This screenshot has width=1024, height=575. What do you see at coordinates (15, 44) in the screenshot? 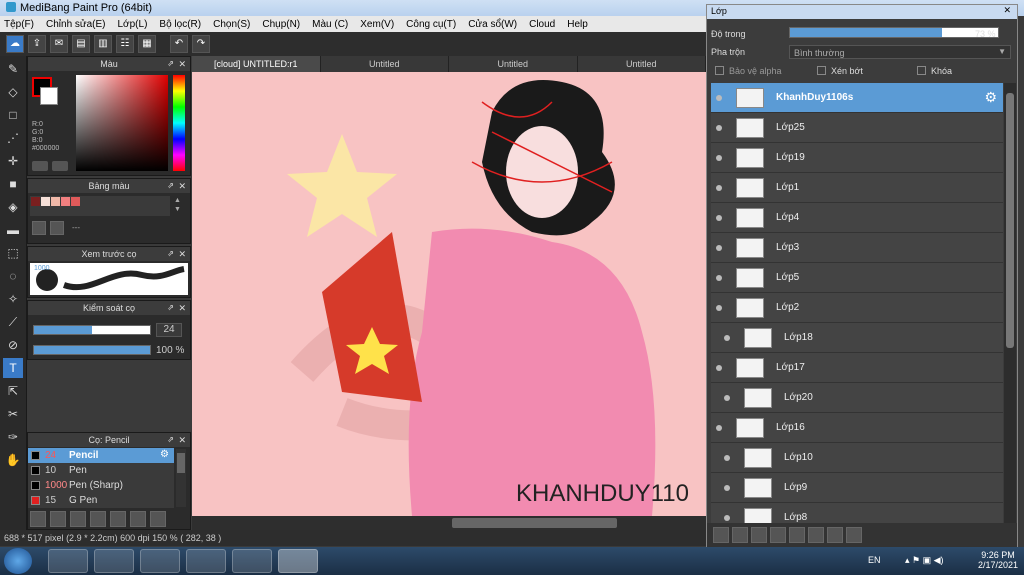
I see `cloud-icon: ☁` at bounding box center [15, 44].